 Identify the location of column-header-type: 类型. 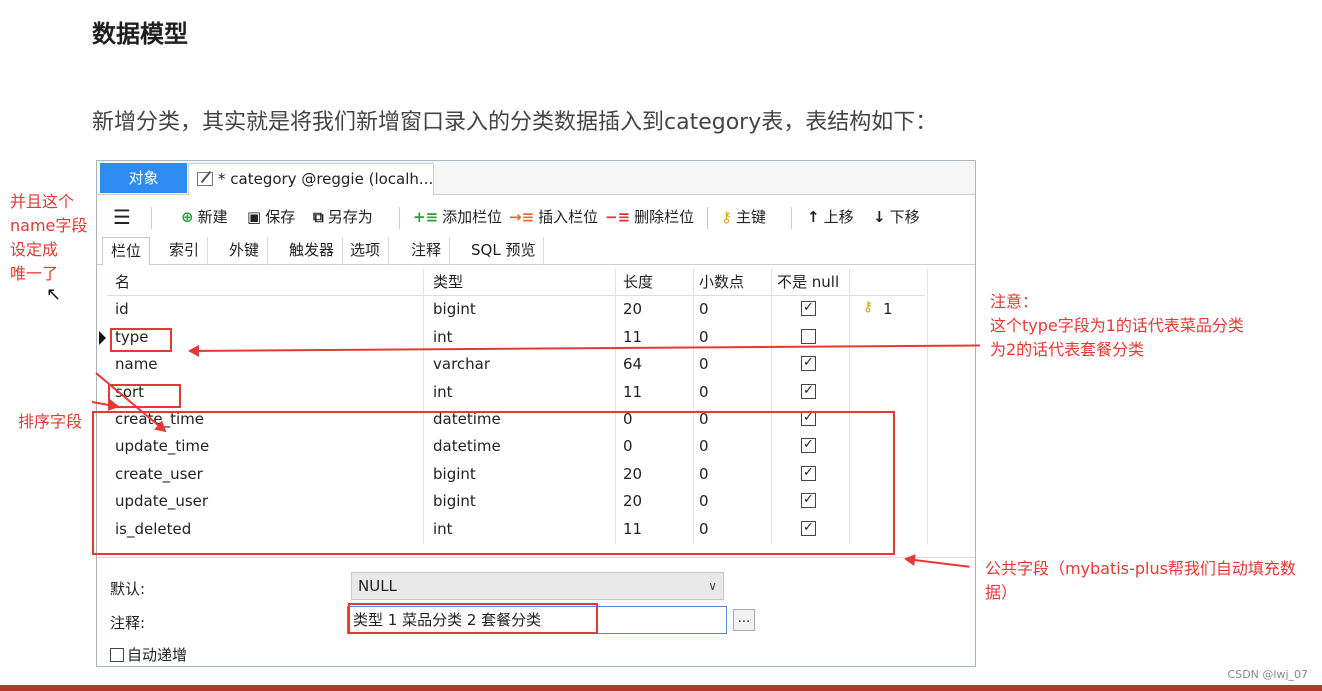
(448, 282).